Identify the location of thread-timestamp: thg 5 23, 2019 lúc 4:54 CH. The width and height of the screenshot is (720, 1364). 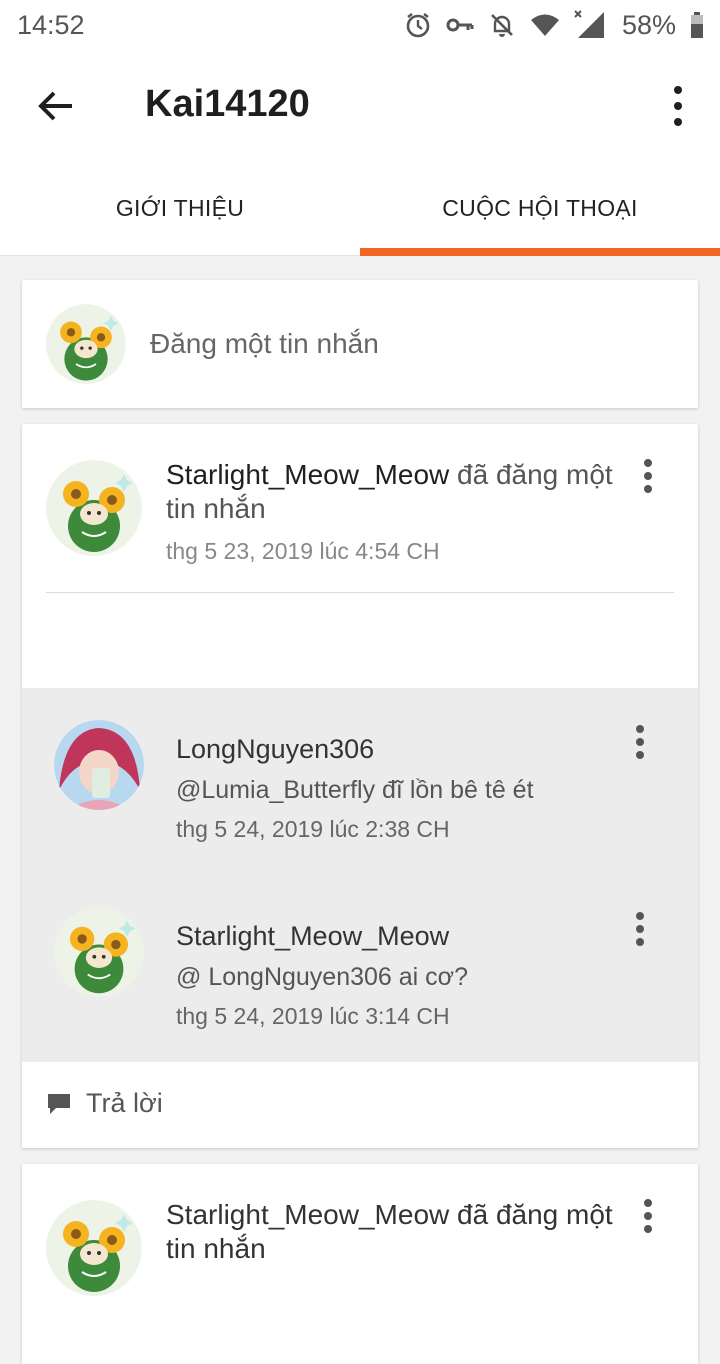
(303, 551).